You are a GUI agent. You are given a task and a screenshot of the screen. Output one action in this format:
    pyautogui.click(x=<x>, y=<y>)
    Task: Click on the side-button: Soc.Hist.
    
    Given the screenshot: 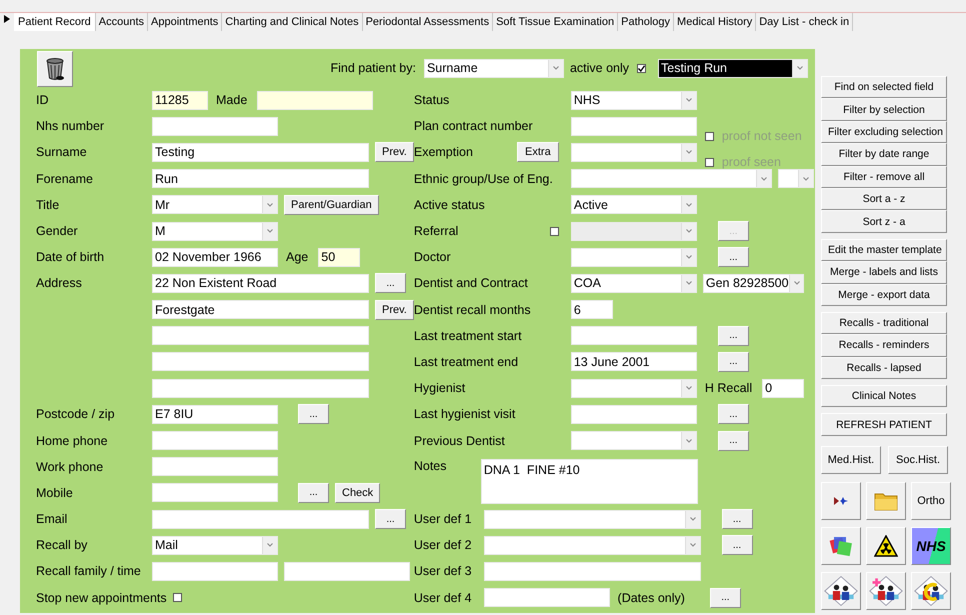 What is the action you would take?
    pyautogui.click(x=918, y=460)
    